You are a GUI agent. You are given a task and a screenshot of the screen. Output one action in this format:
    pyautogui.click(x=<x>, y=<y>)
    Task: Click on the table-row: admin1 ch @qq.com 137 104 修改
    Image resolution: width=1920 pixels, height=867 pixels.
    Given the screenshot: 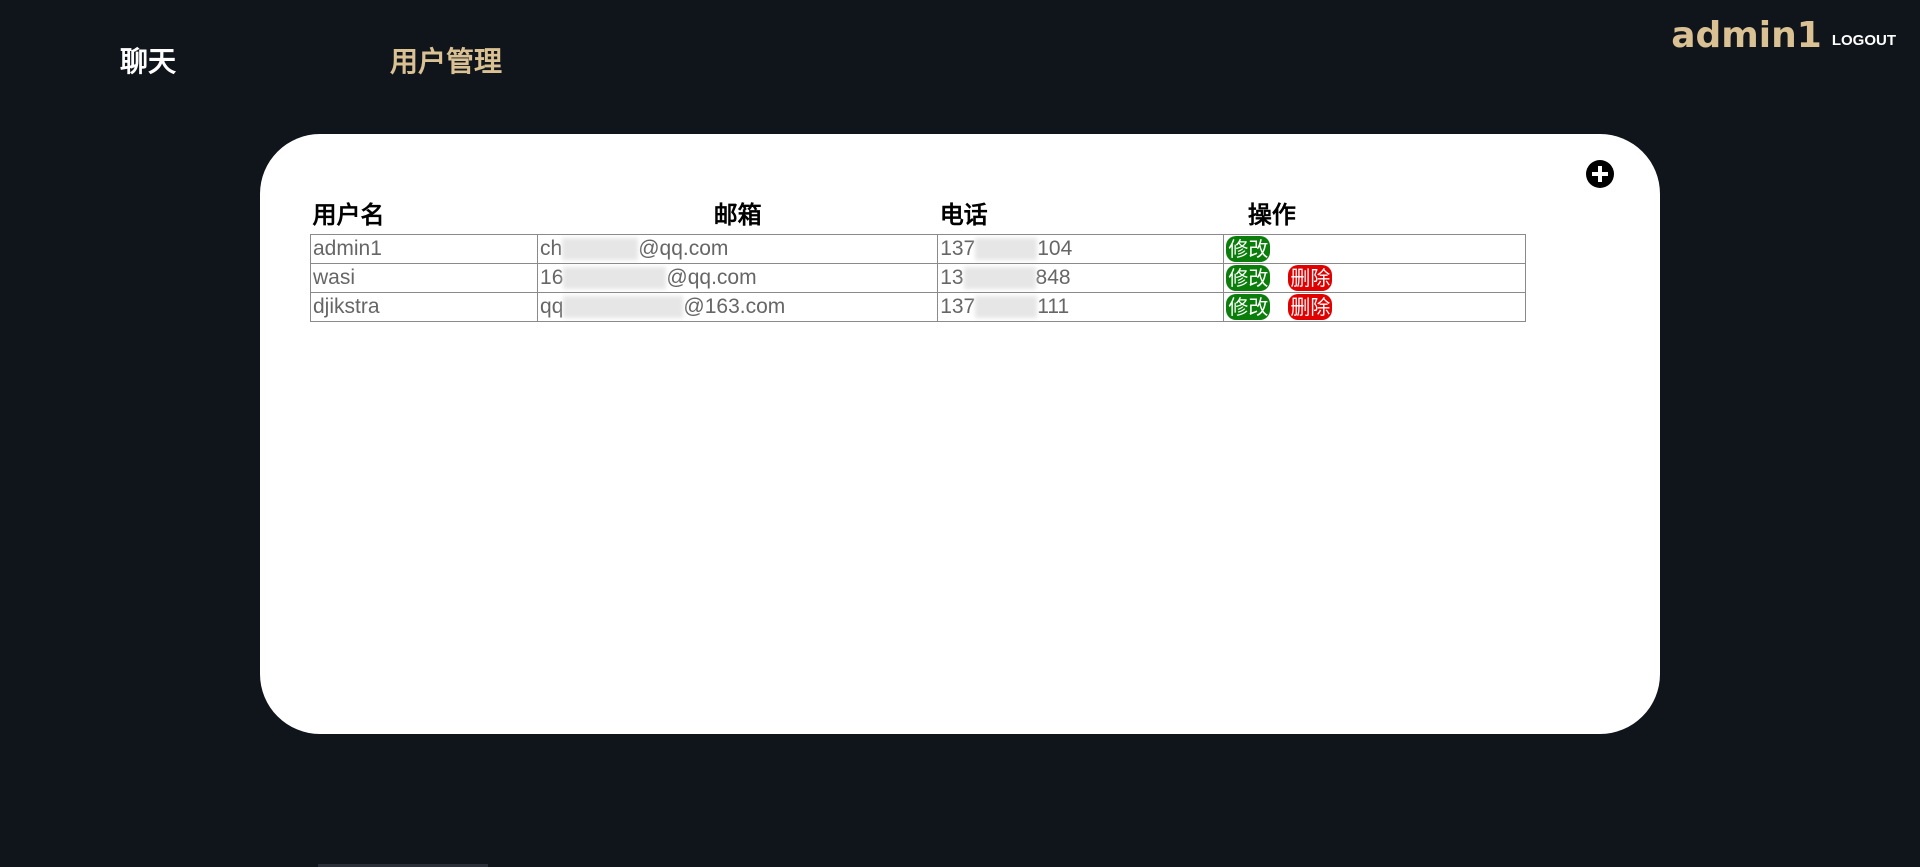 What is the action you would take?
    pyautogui.click(x=917, y=249)
    